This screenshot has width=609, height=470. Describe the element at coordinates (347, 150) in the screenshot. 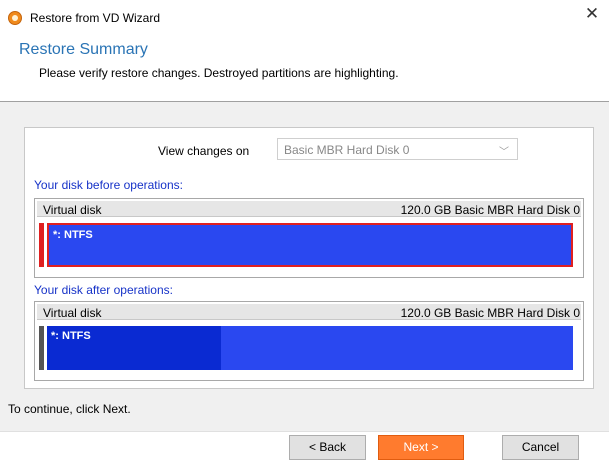

I see `disk-select-value: Basic MBR Hard Disk 0` at that location.